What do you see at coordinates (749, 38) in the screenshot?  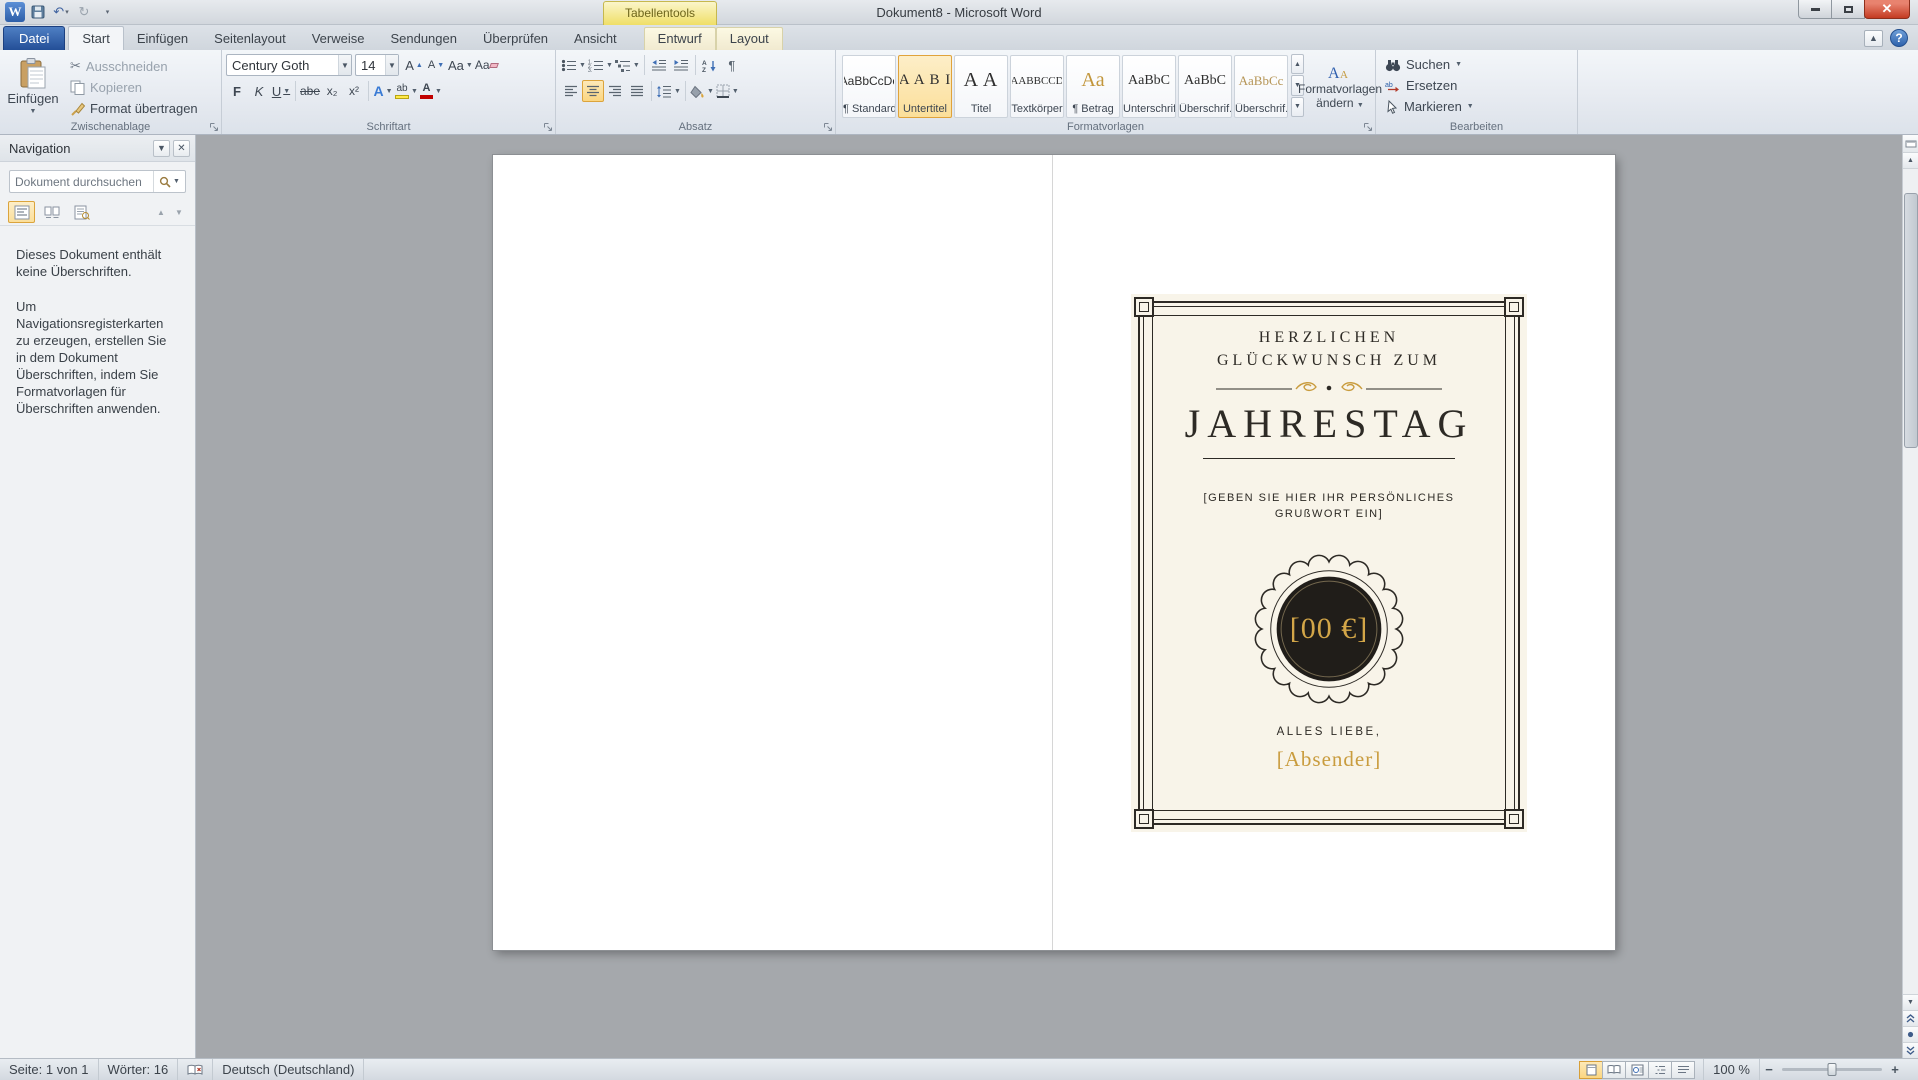 I see `tab-layout: Layout` at bounding box center [749, 38].